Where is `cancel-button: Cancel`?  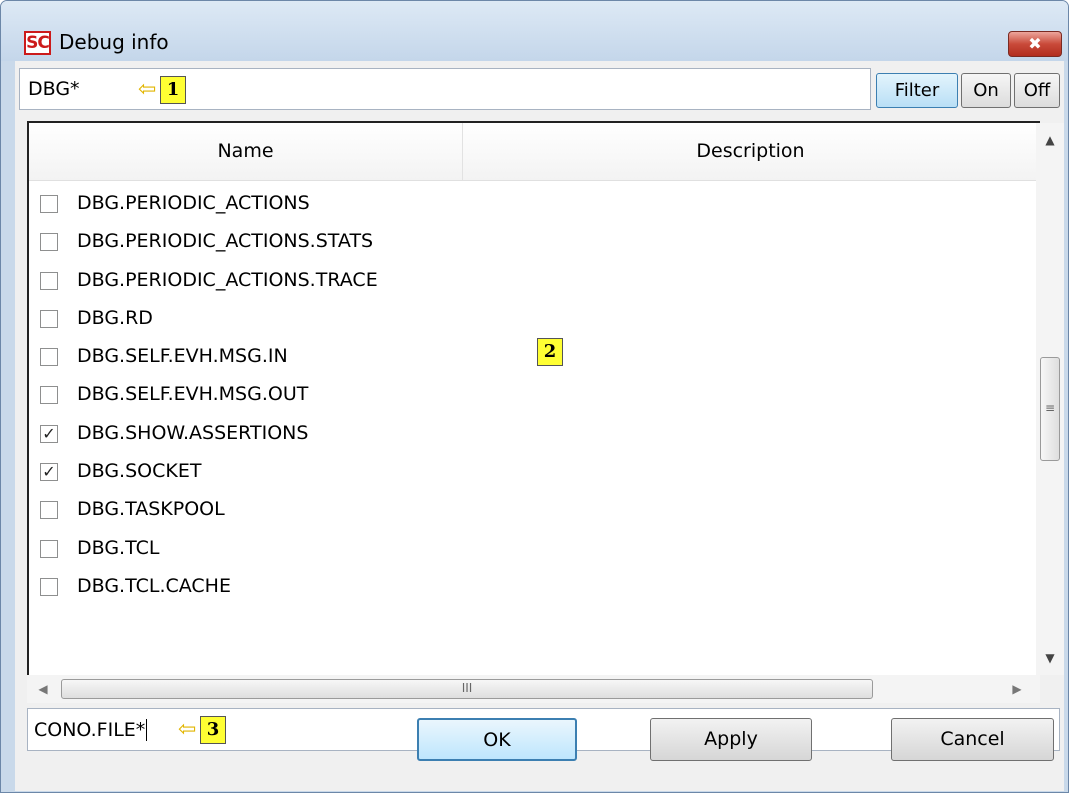
cancel-button: Cancel is located at coordinates (972, 739).